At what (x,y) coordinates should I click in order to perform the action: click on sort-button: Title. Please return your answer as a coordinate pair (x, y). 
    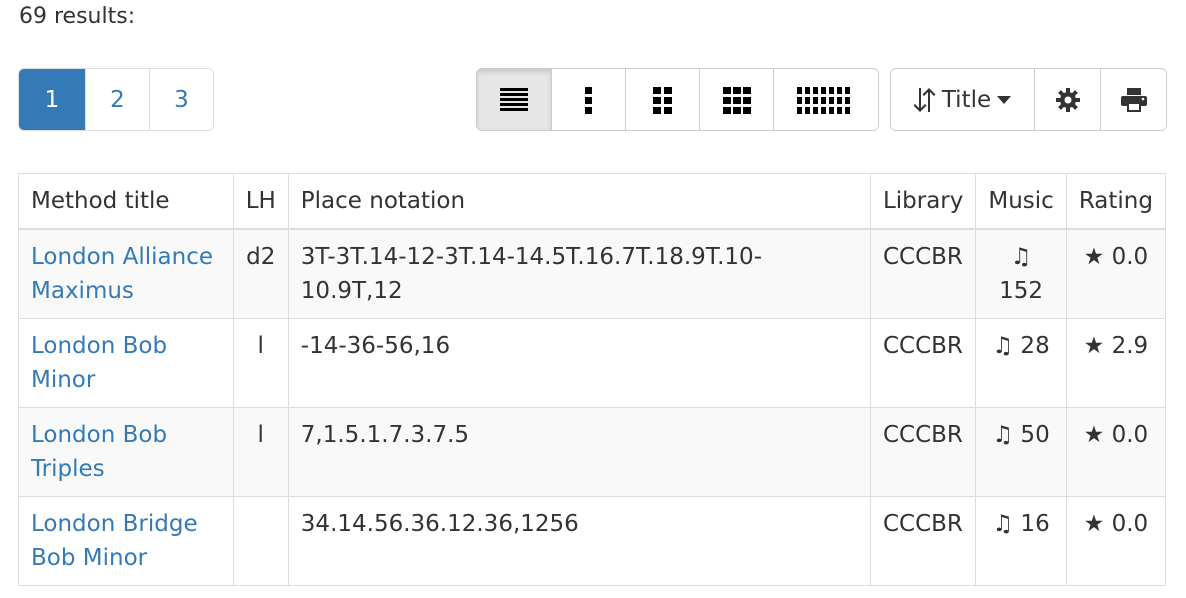
    Looking at the image, I should click on (962, 99).